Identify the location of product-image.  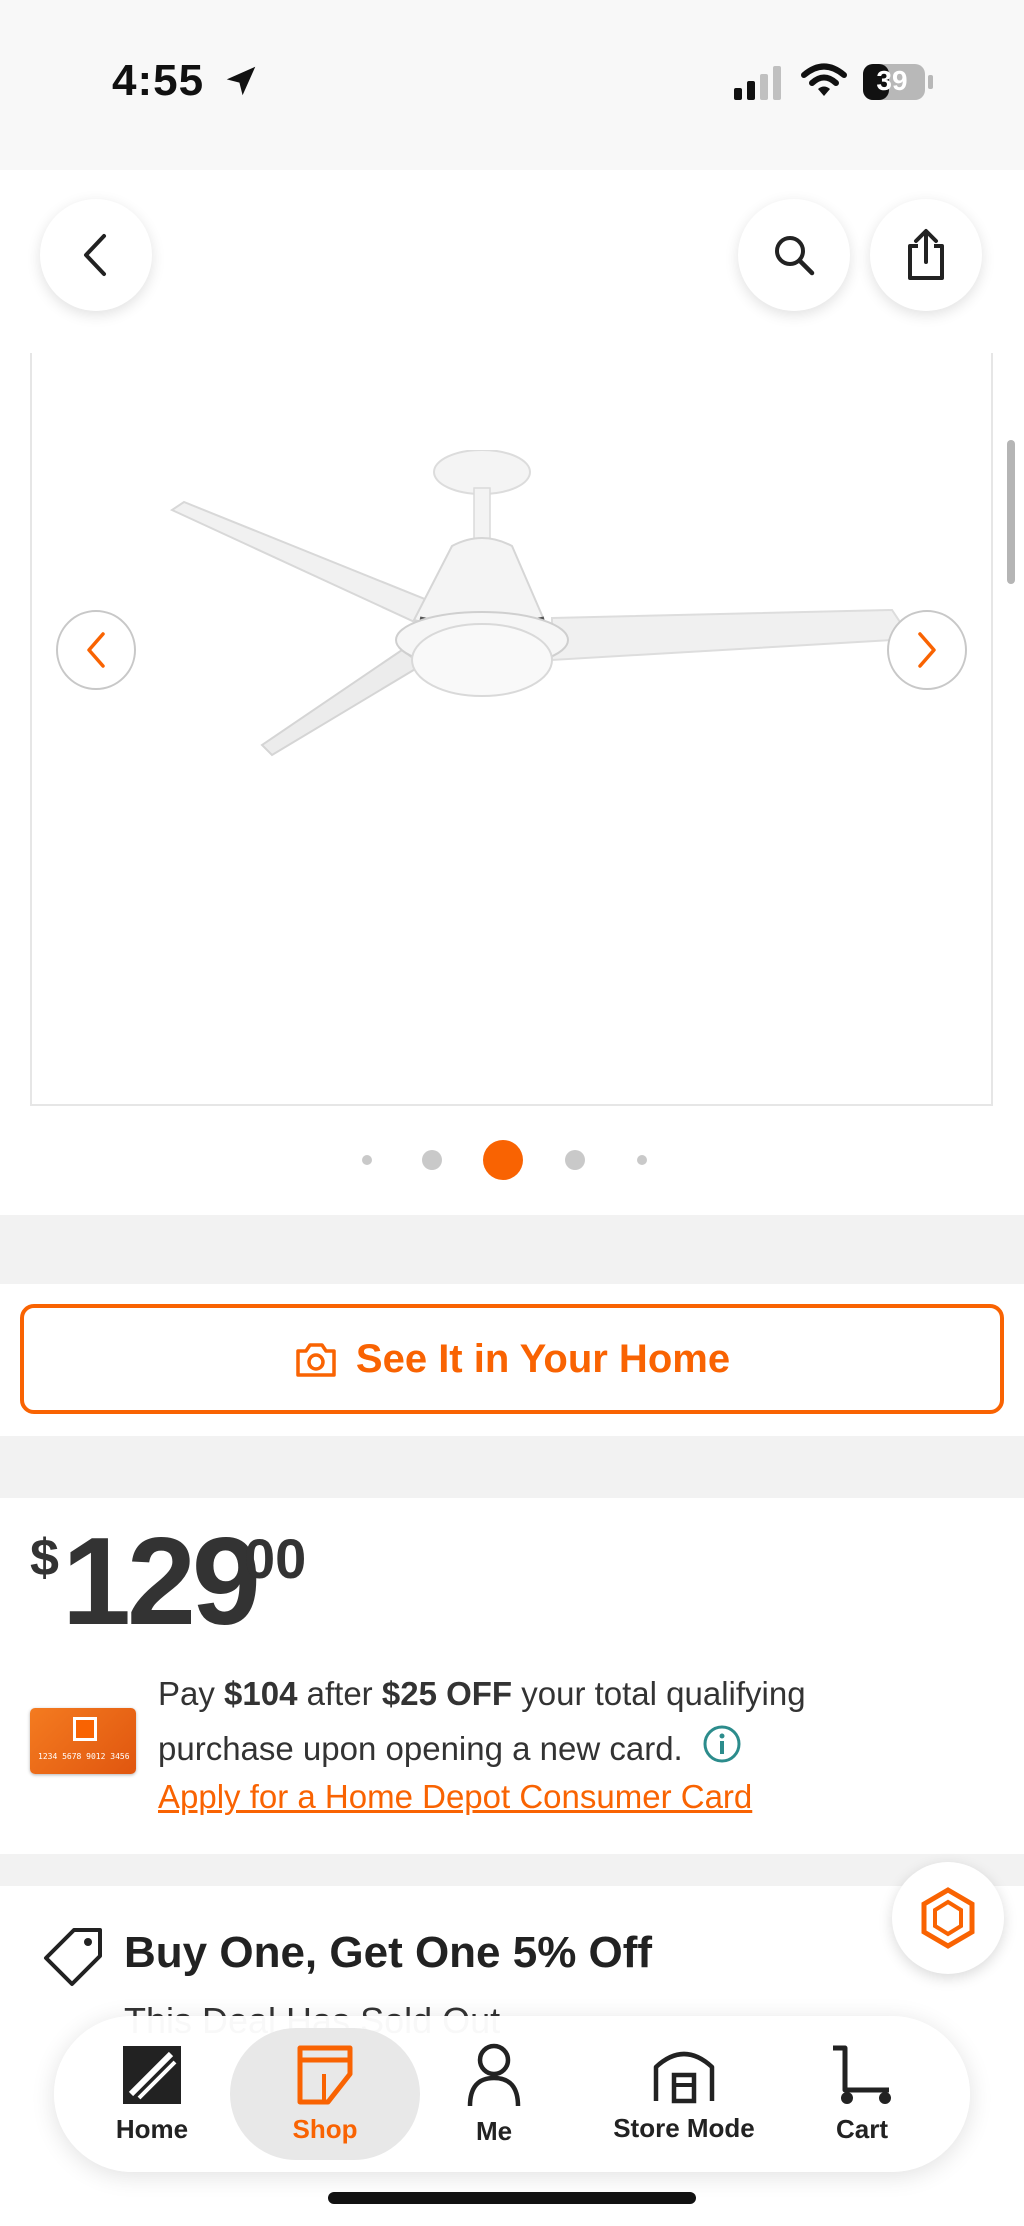
(535, 603).